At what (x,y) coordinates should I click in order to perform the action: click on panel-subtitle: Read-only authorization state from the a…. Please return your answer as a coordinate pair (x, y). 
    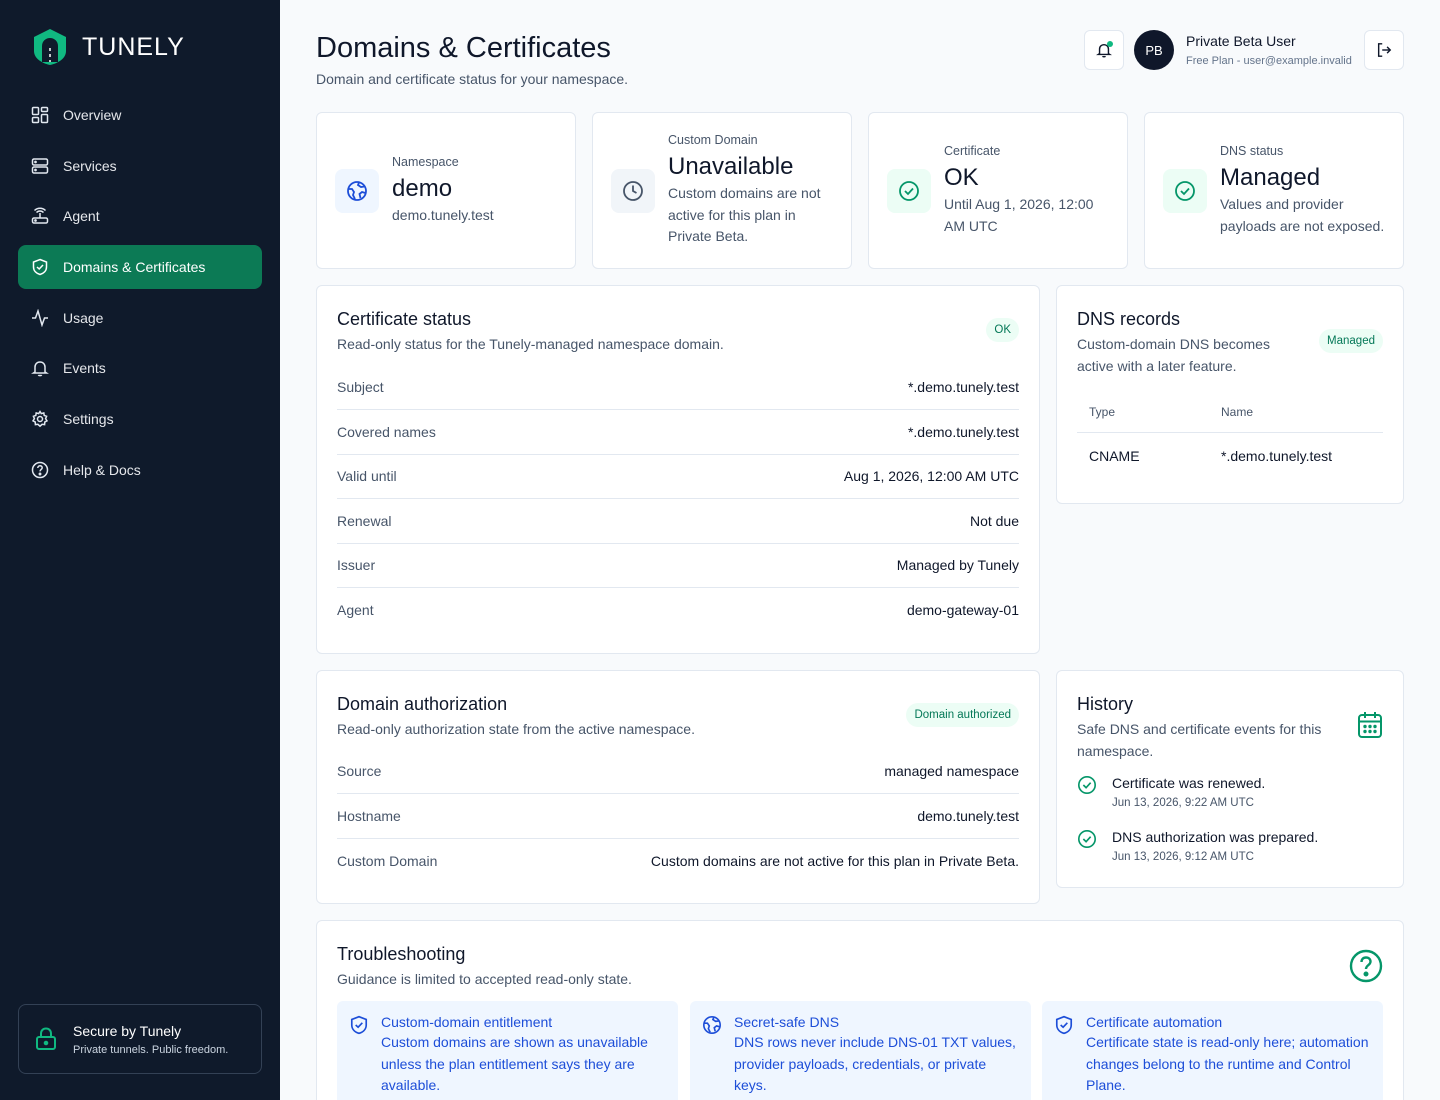
    Looking at the image, I should click on (516, 729).